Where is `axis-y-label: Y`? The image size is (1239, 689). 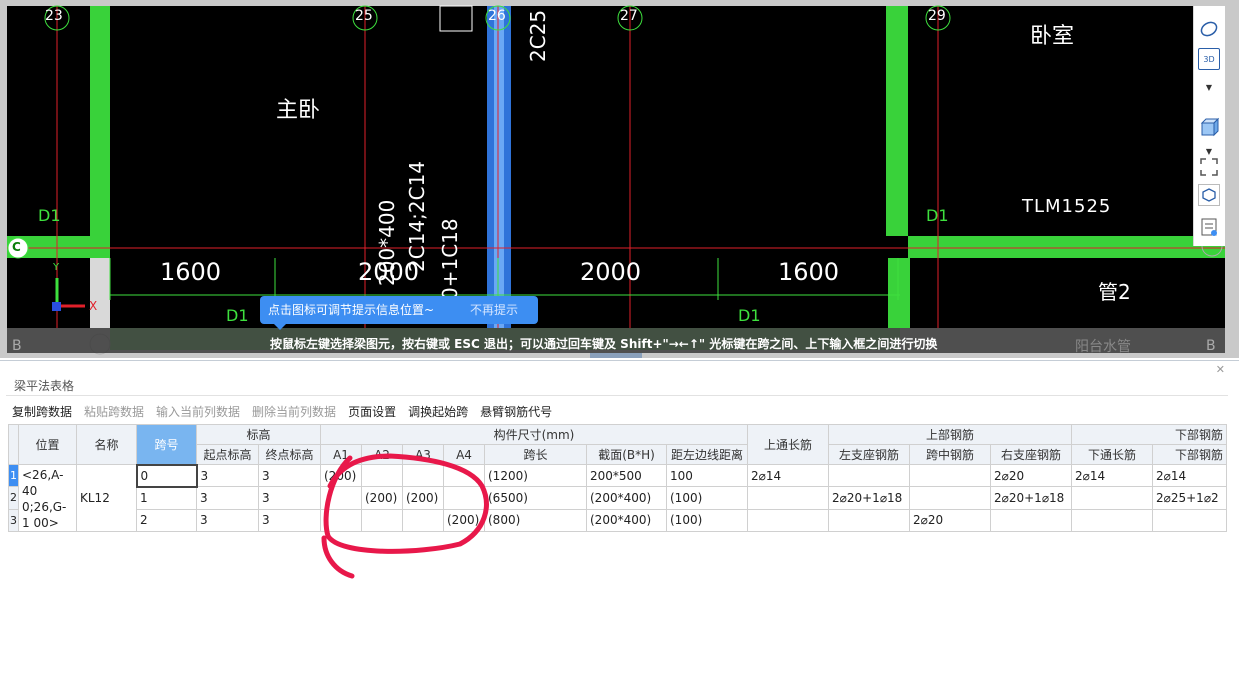 axis-y-label: Y is located at coordinates (56, 267).